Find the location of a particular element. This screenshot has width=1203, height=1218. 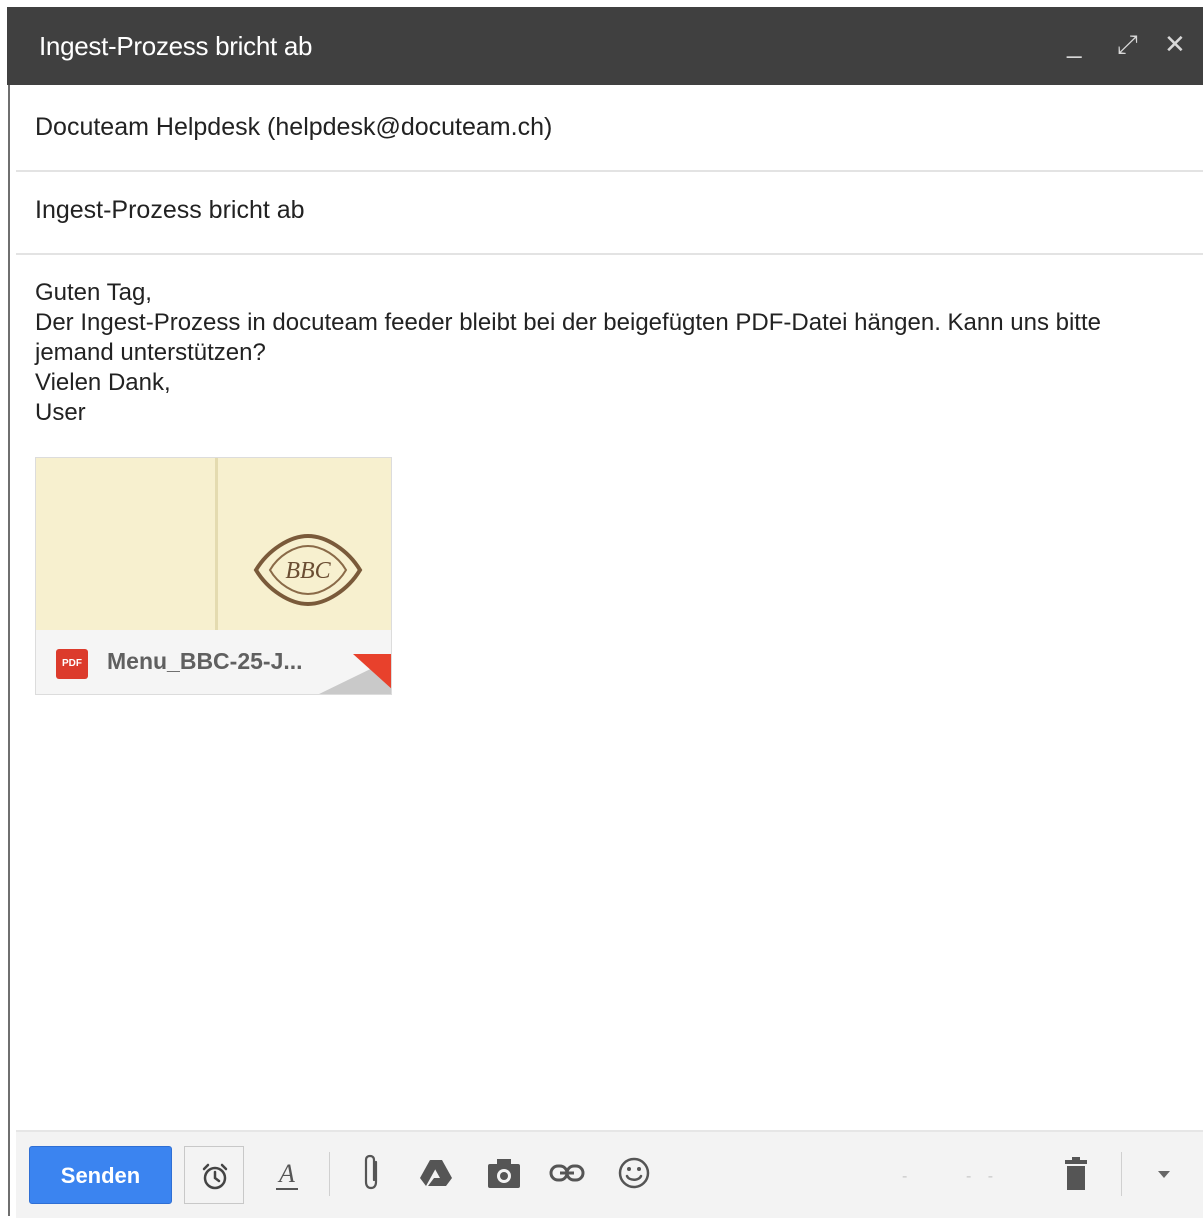

body-line: Guten Tag, is located at coordinates (93, 292).